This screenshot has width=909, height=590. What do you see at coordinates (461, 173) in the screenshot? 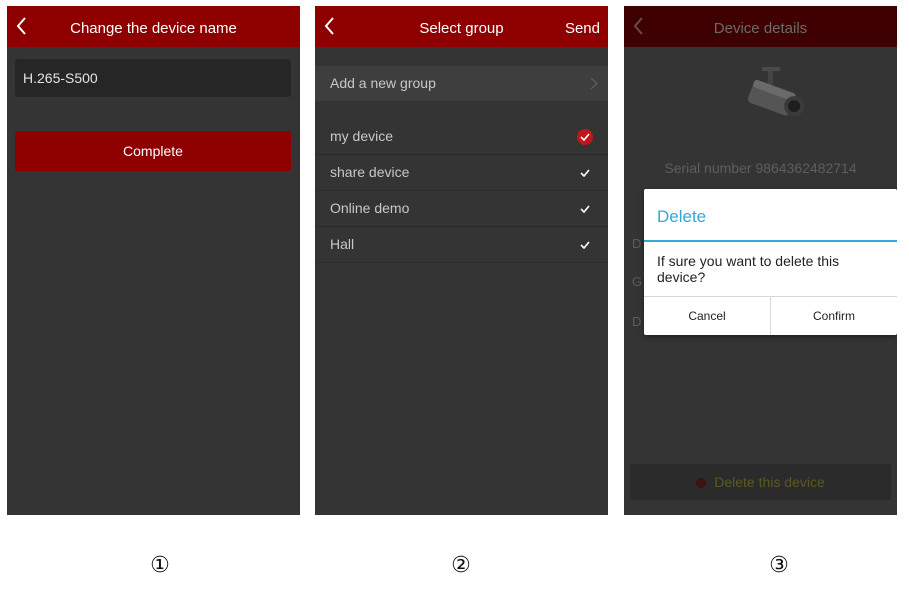
I see `group-item: share device` at bounding box center [461, 173].